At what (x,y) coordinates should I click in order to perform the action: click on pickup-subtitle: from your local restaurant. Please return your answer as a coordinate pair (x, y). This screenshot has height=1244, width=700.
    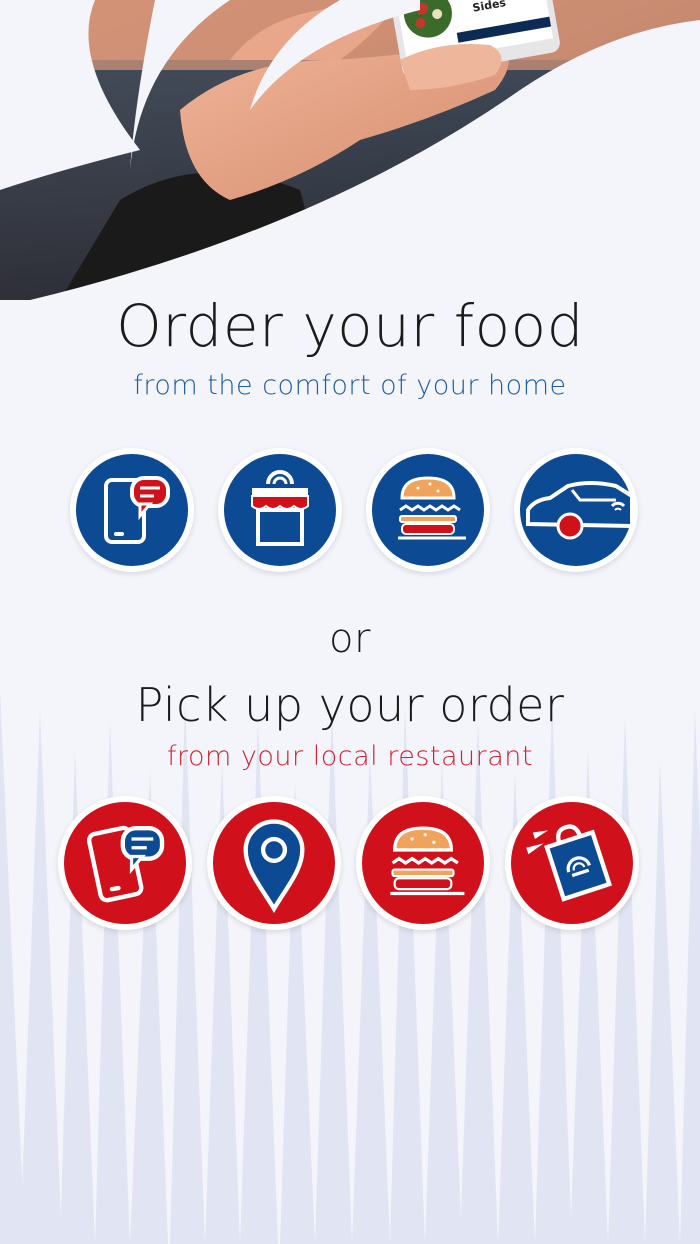
    Looking at the image, I should click on (350, 756).